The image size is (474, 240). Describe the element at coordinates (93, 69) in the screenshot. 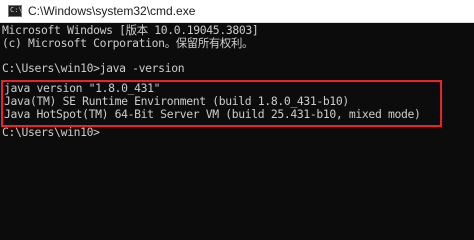

I see `console-line: C:\Users\win10>java -version` at that location.